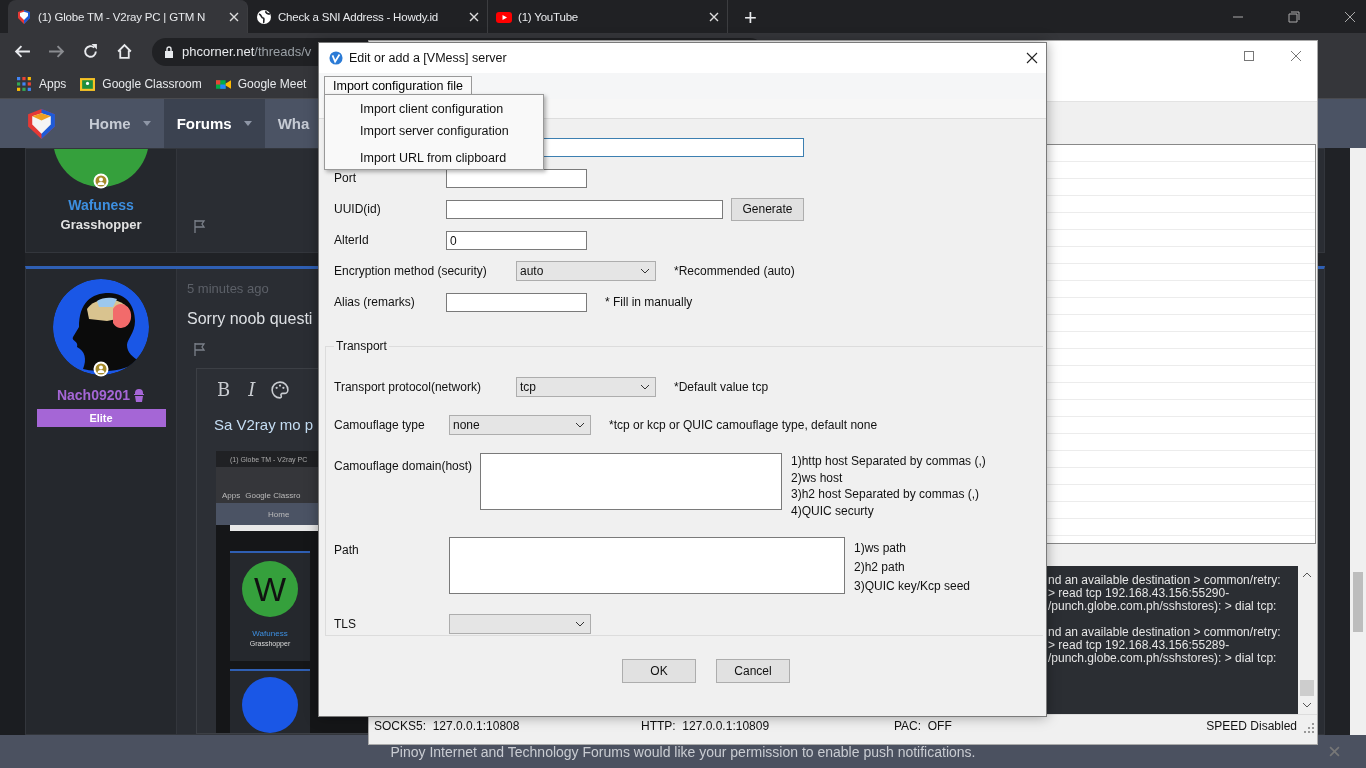 The width and height of the screenshot is (1366, 768). Describe the element at coordinates (120, 123) in the screenshot. I see `nav-tab: Home` at that location.